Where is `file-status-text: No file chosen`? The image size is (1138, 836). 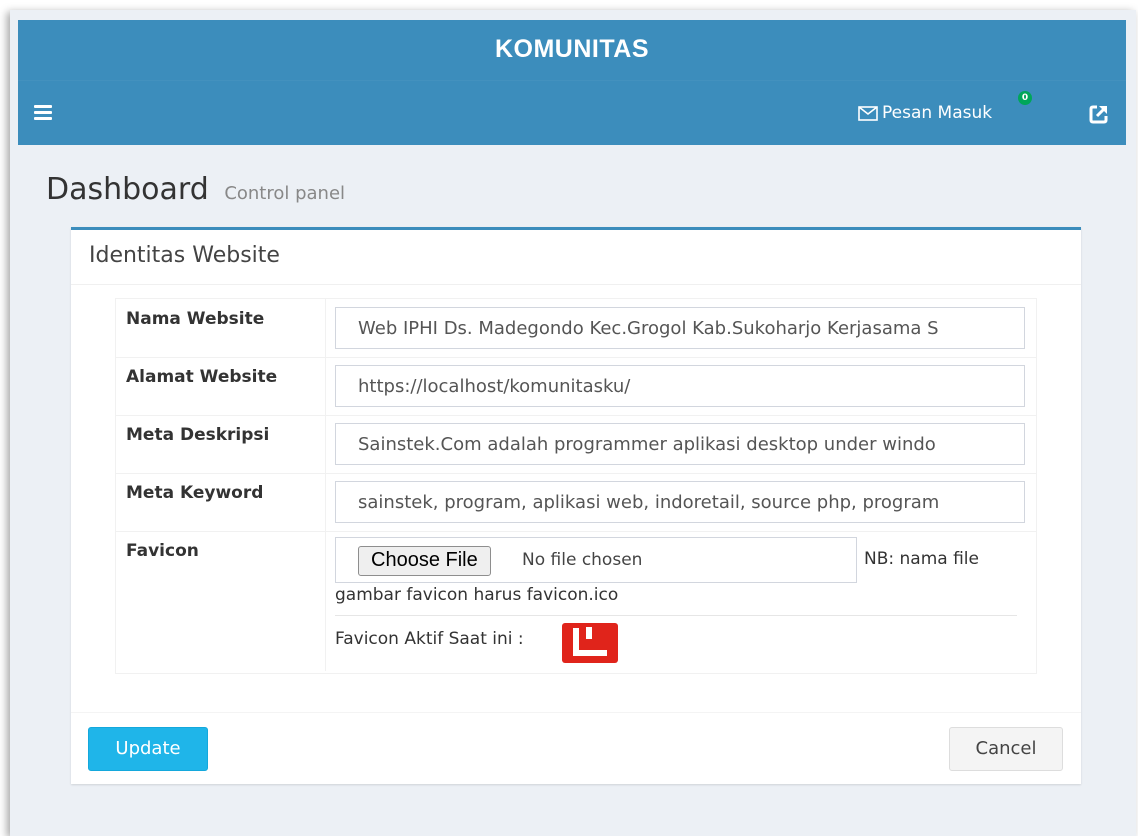 file-status-text: No file chosen is located at coordinates (582, 560).